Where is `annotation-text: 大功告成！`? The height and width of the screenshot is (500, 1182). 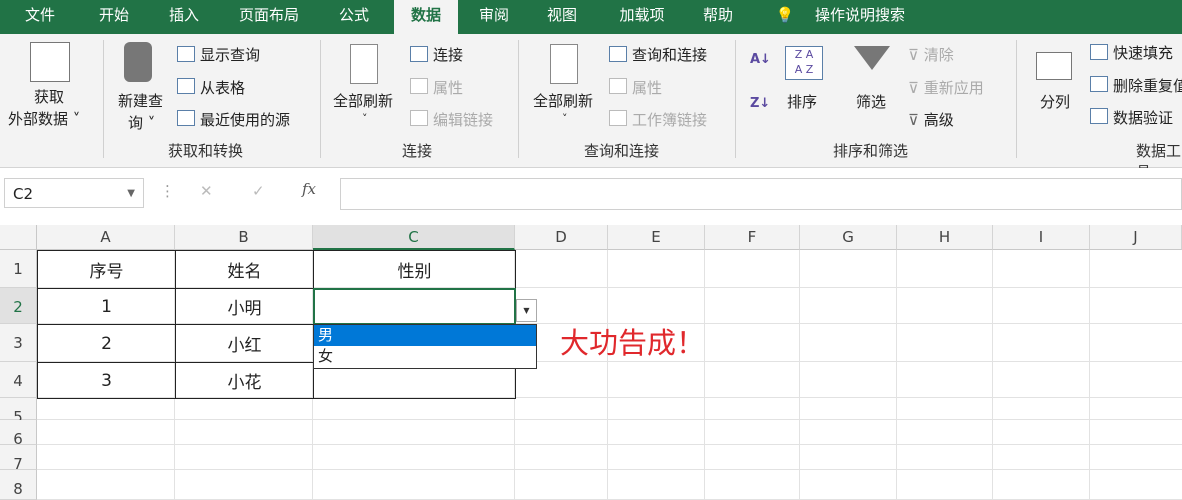
annotation-text: 大功告成！ is located at coordinates (633, 343).